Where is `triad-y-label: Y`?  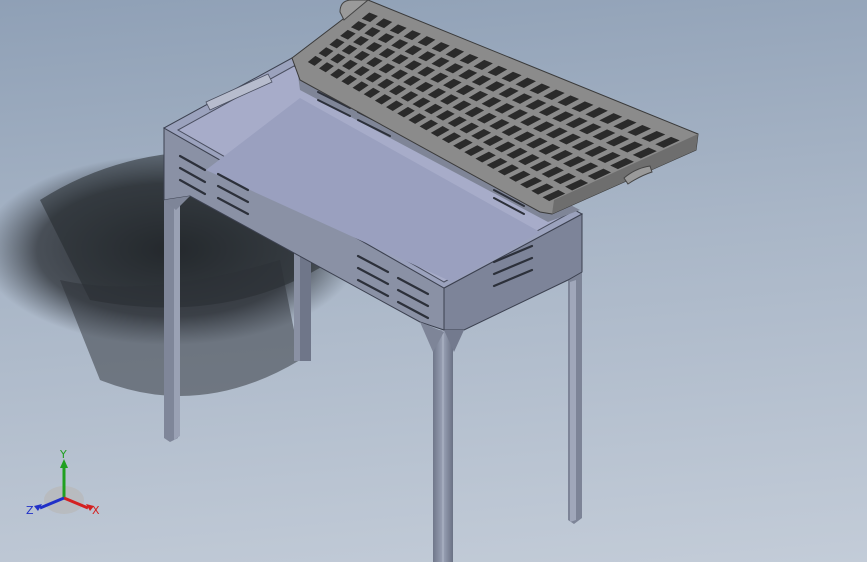
triad-y-label: Y is located at coordinates (63, 454).